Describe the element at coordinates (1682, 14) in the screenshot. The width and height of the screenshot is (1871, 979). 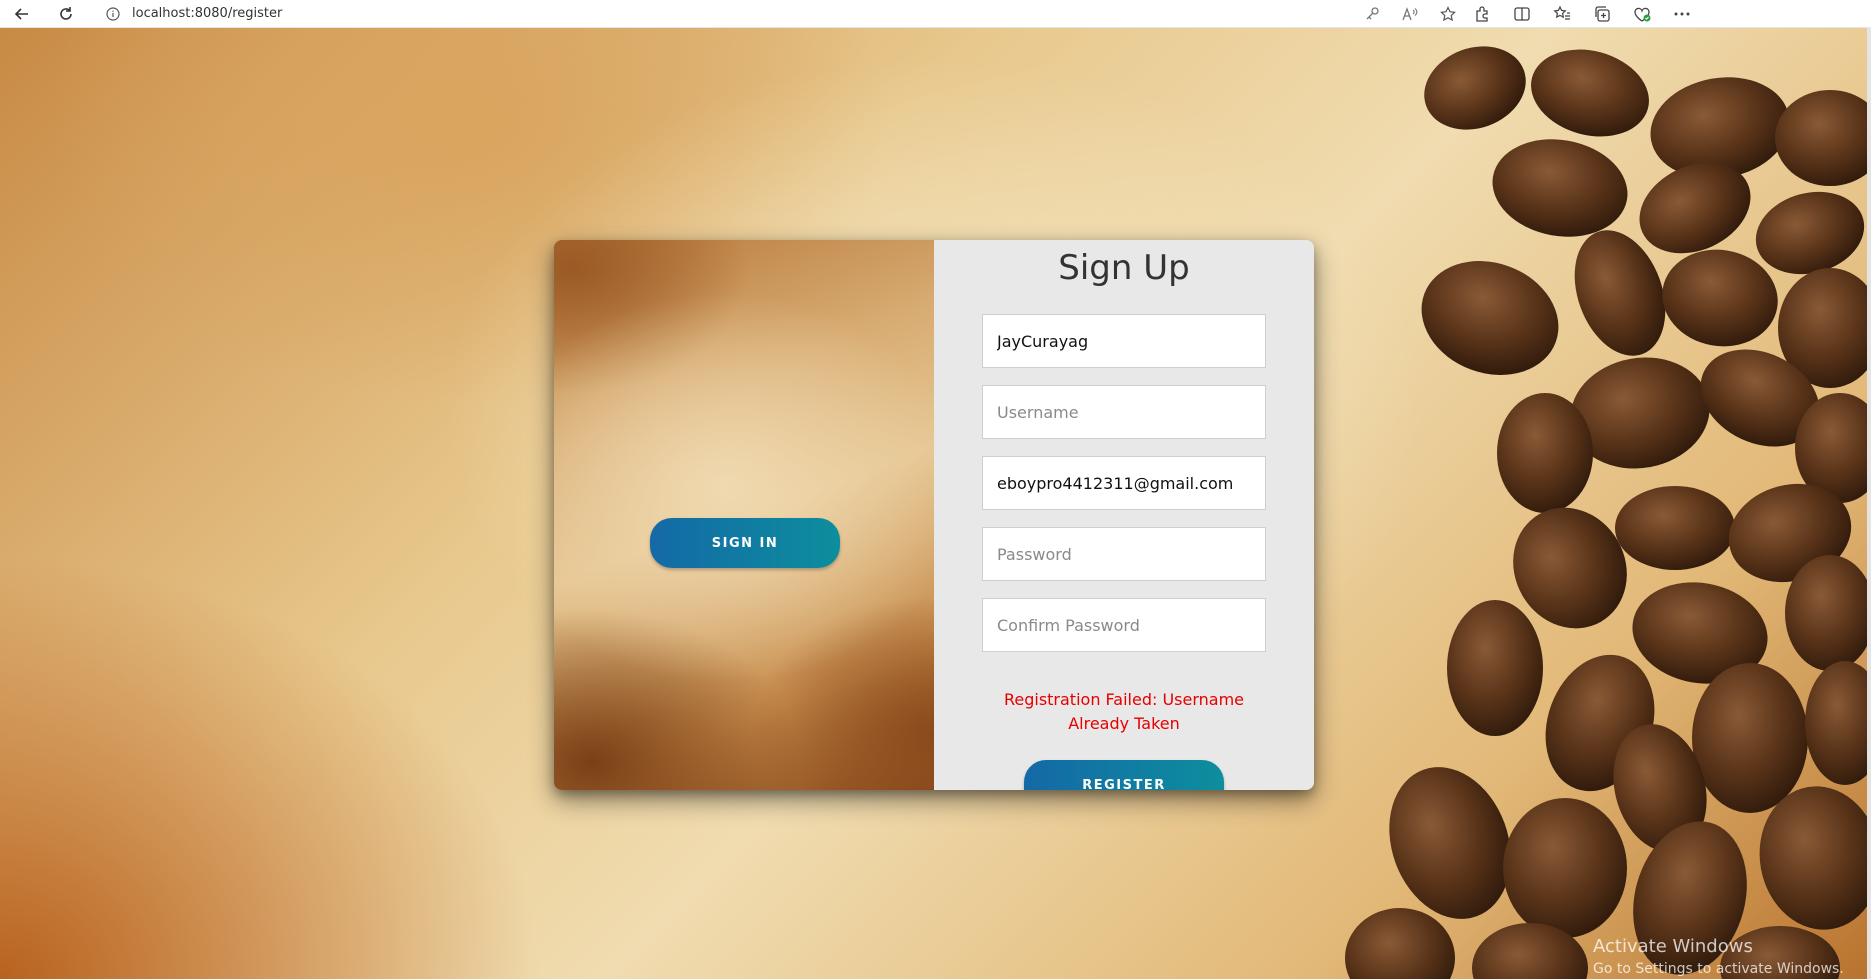
I see `more-menu-icon` at that location.